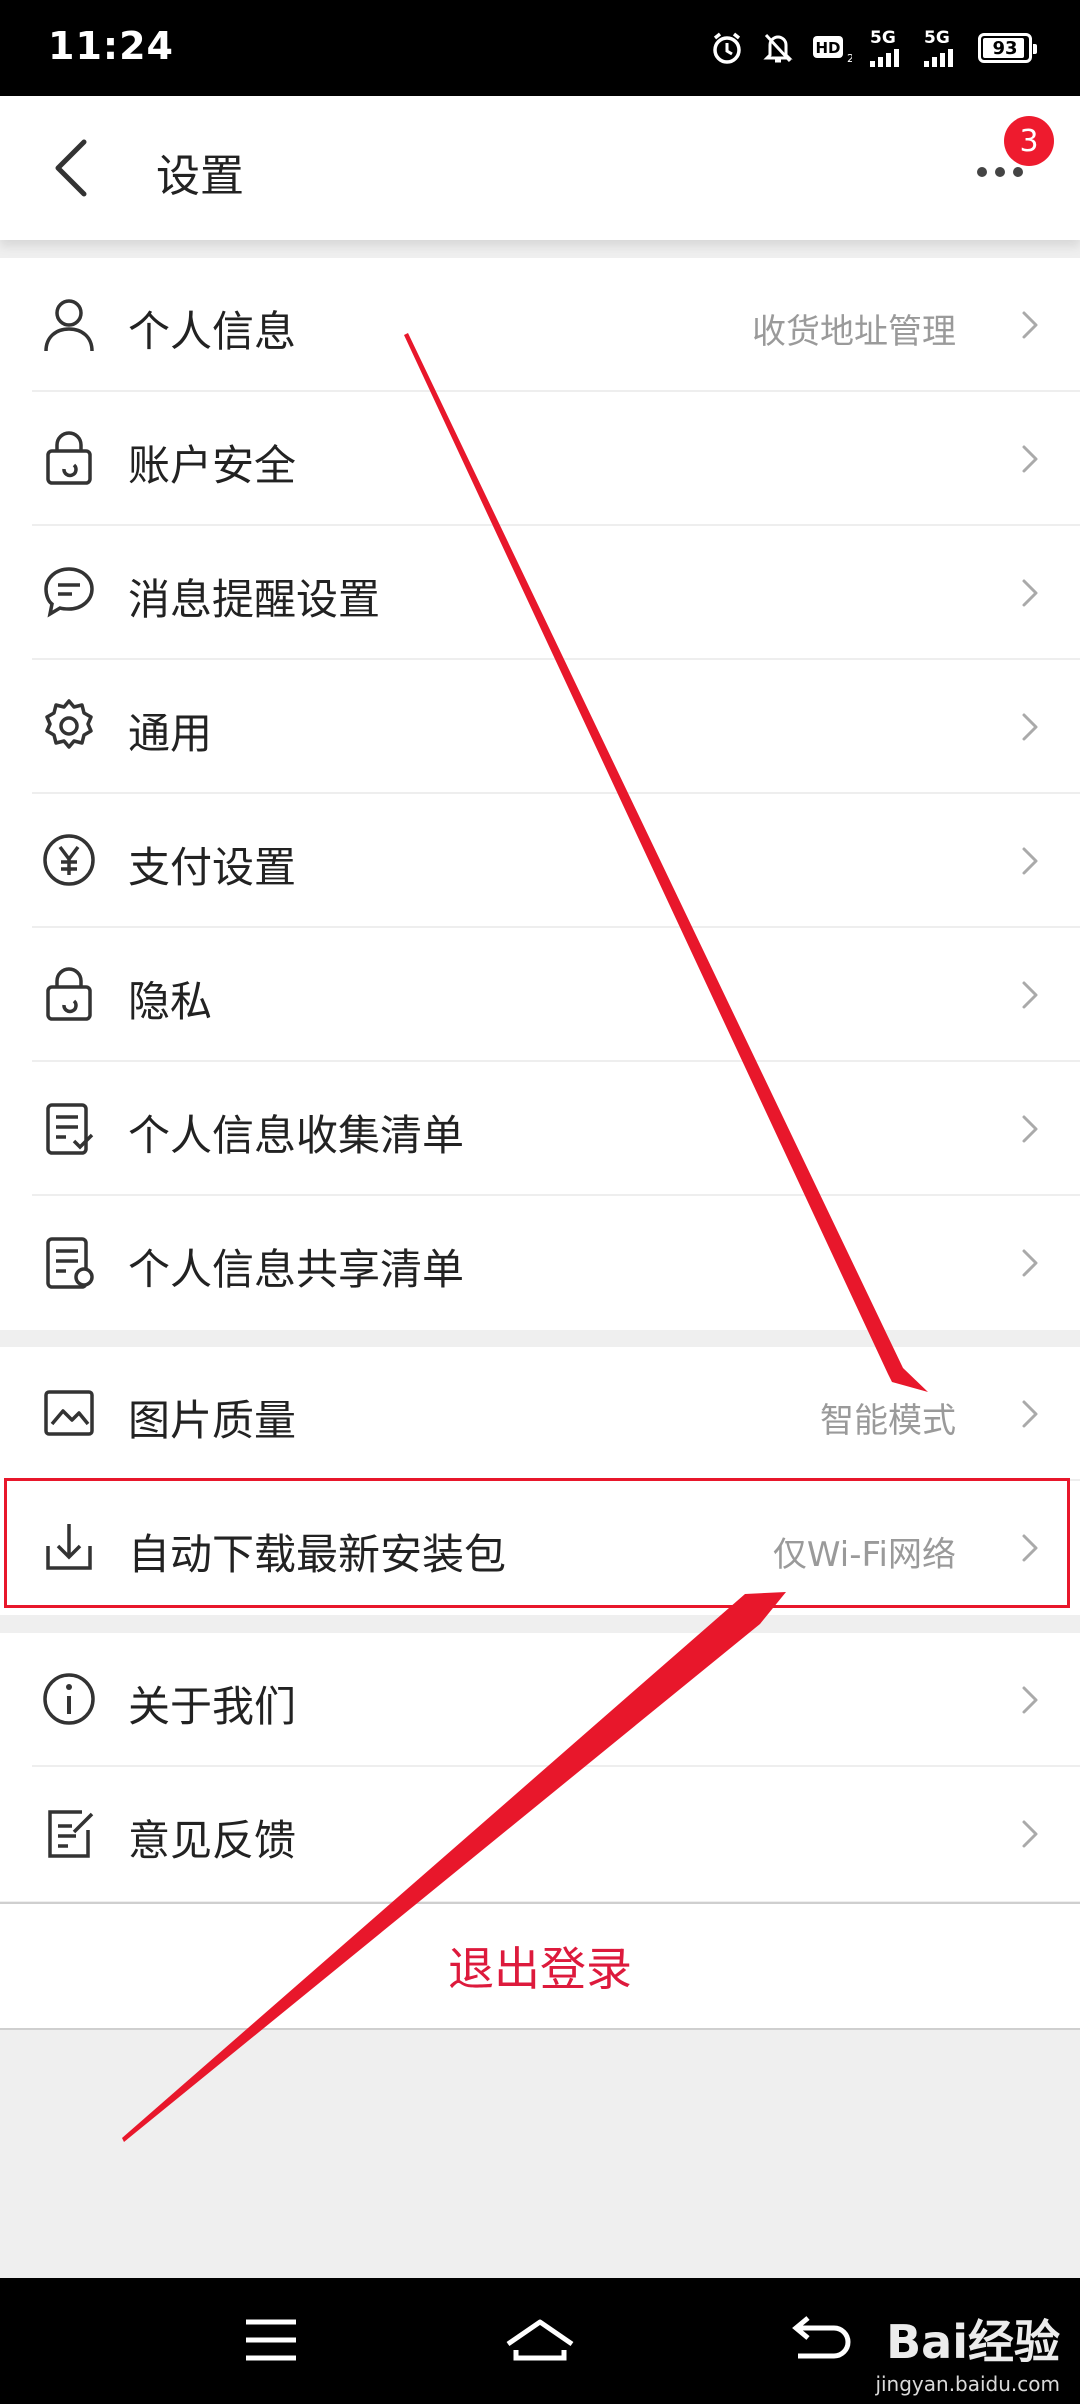 The image size is (1080, 2404). Describe the element at coordinates (864, 1555) in the screenshot. I see `row-value: 仅Wi-Fi网络` at that location.